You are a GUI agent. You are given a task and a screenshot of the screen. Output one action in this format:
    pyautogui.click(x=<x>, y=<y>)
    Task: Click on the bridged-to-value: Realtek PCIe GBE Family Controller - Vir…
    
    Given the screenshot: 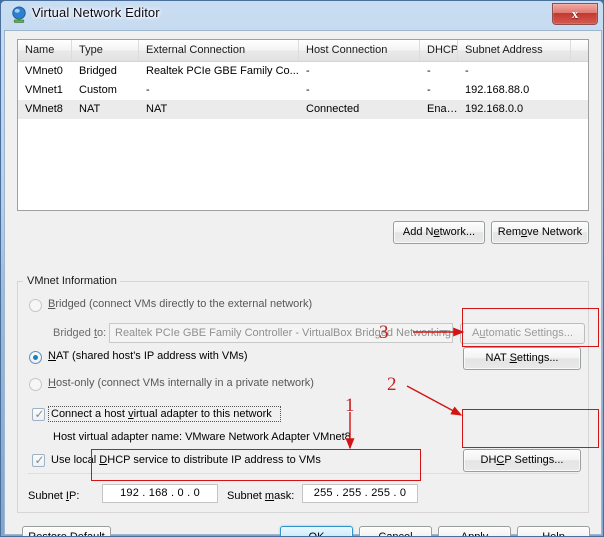 What is the action you would take?
    pyautogui.click(x=283, y=333)
    